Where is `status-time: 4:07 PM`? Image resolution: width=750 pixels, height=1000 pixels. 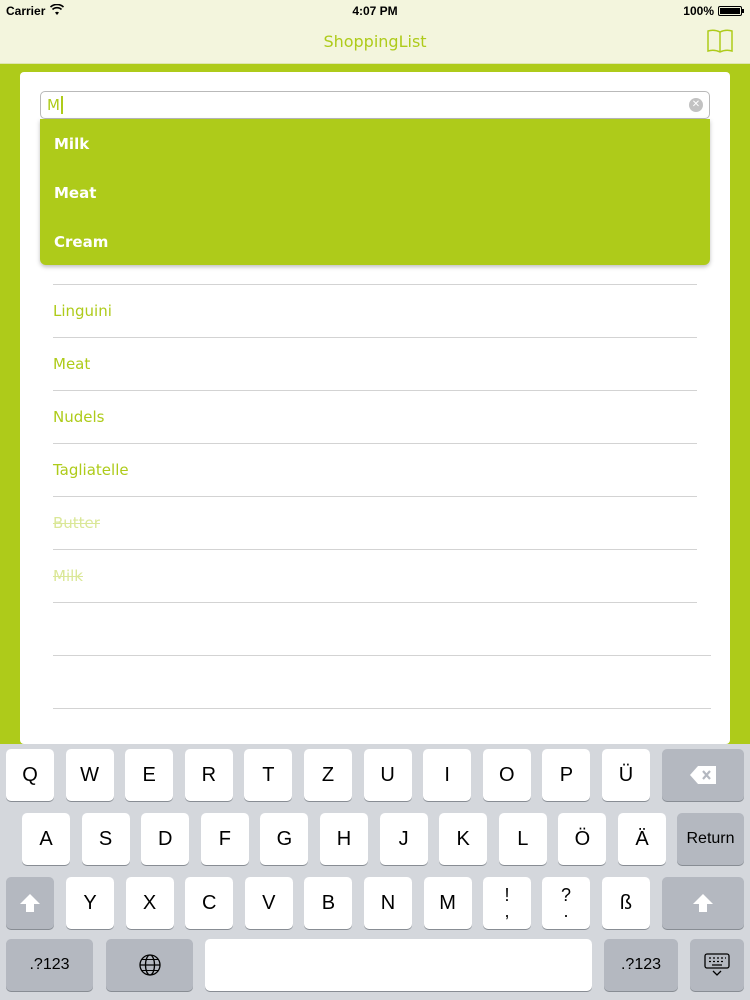 status-time: 4:07 PM is located at coordinates (375, 11).